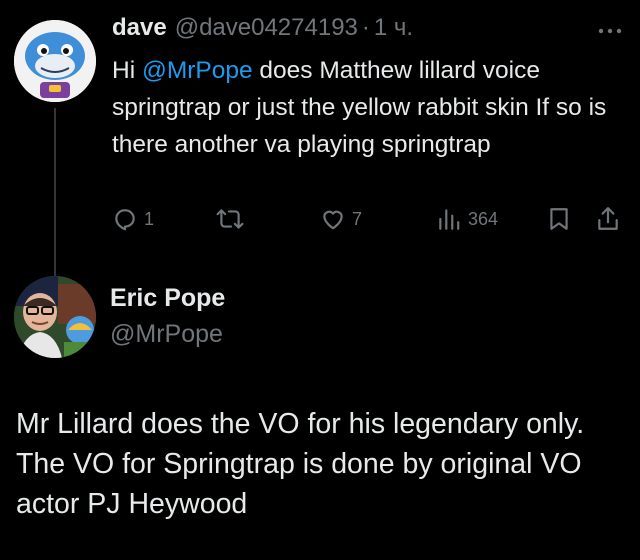 The height and width of the screenshot is (560, 640). Describe the element at coordinates (139, 28) in the screenshot. I see `display-name: dave` at that location.